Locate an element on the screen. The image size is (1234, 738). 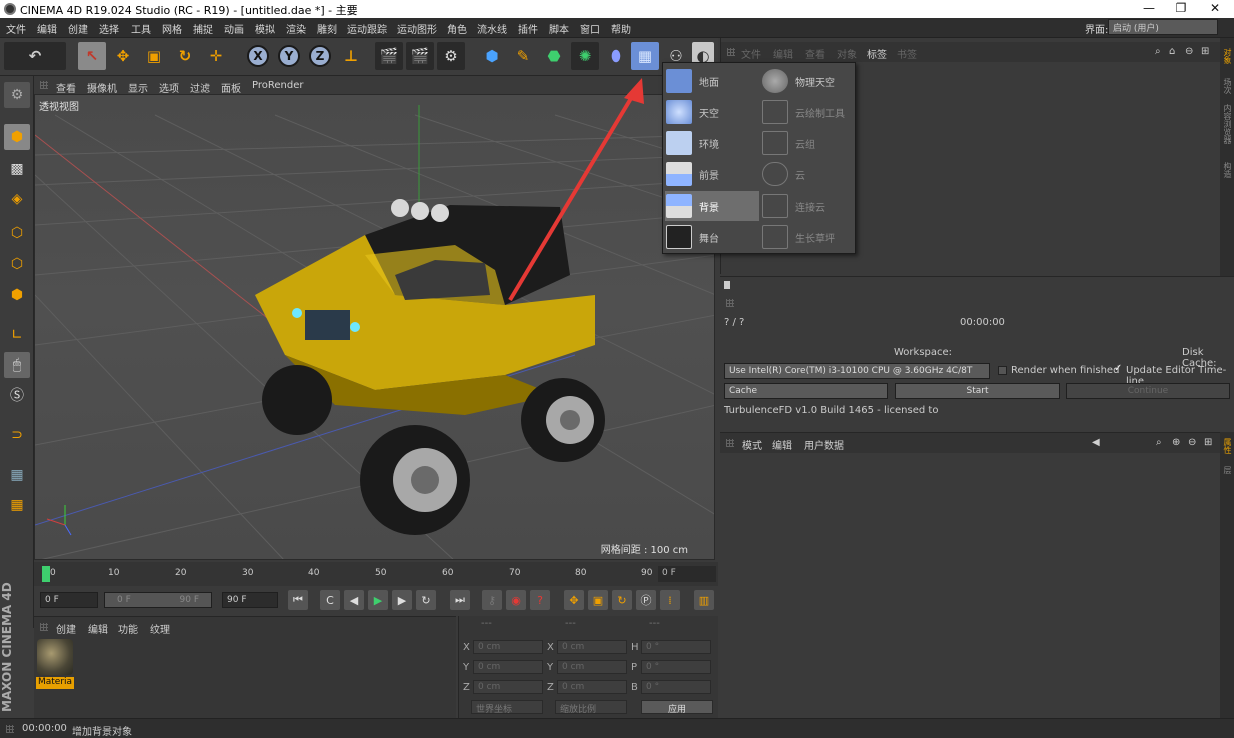
viewport-menu-filter: 过滤 is located at coordinates (200, 87).